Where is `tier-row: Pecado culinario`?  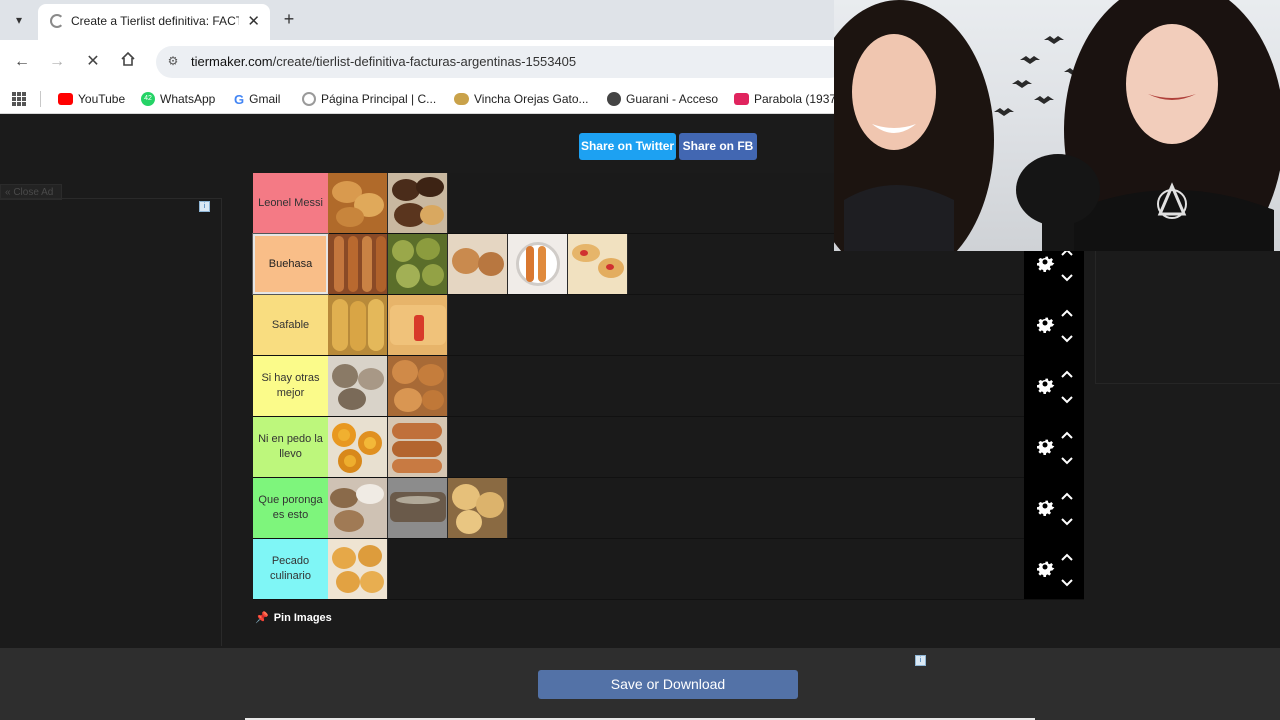 tier-row: Pecado culinario is located at coordinates (668, 569).